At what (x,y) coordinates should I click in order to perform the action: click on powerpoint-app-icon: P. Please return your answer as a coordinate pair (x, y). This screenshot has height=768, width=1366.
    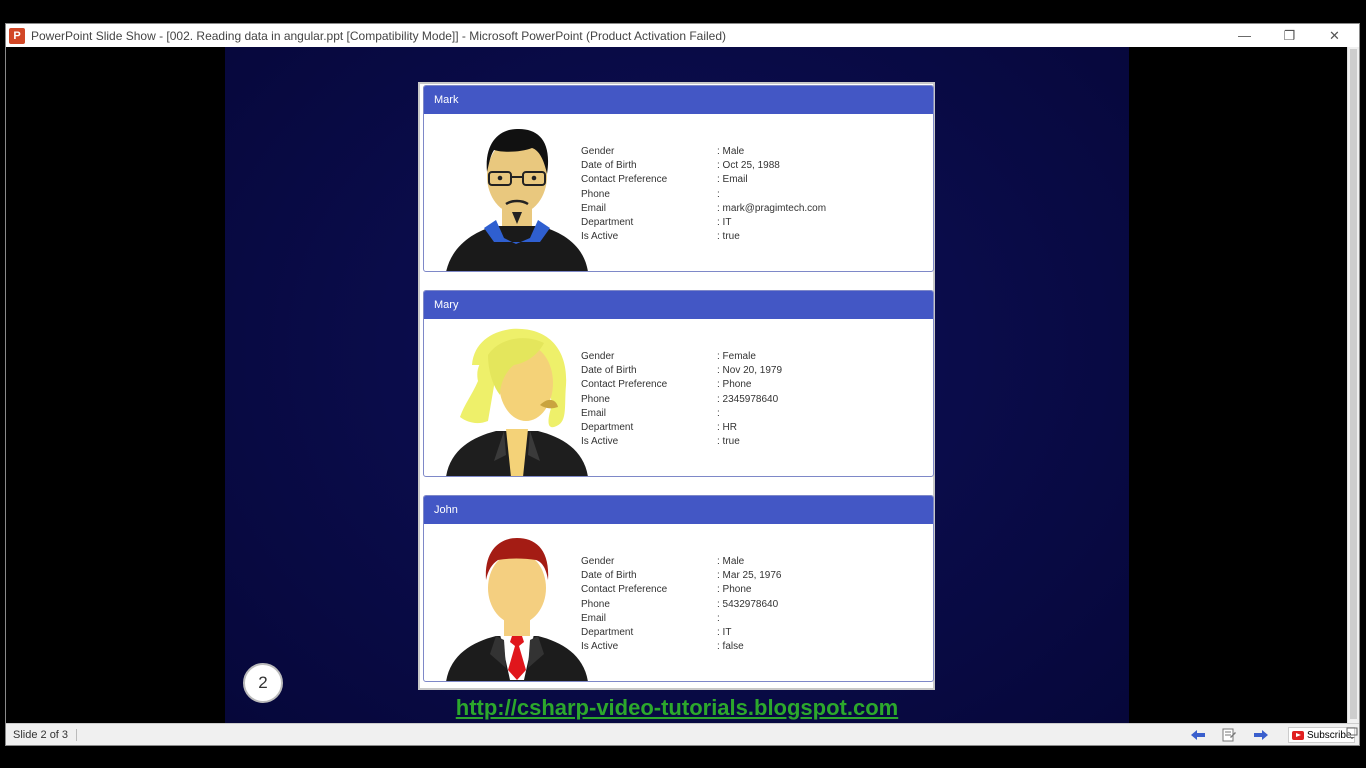
    Looking at the image, I should click on (17, 35).